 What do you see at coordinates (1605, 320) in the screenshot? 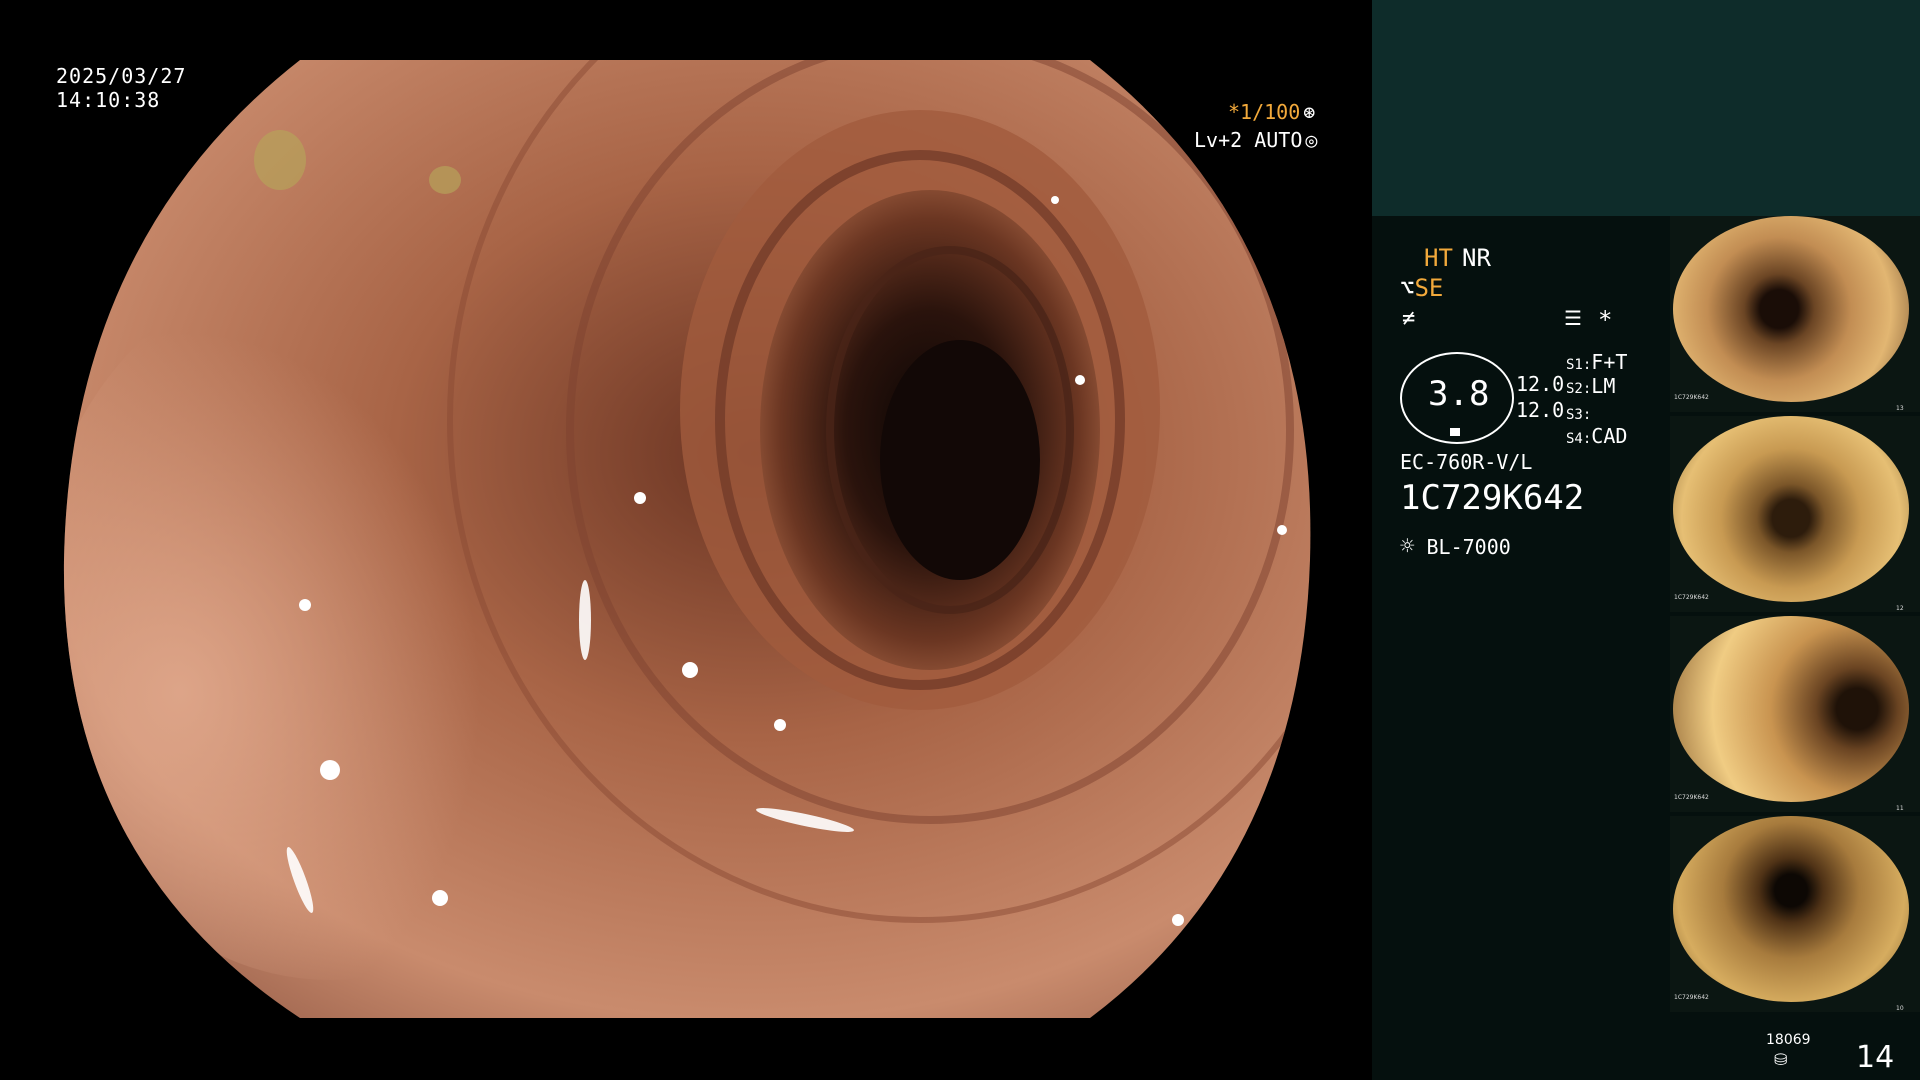
I see `star-indicator: *` at bounding box center [1605, 320].